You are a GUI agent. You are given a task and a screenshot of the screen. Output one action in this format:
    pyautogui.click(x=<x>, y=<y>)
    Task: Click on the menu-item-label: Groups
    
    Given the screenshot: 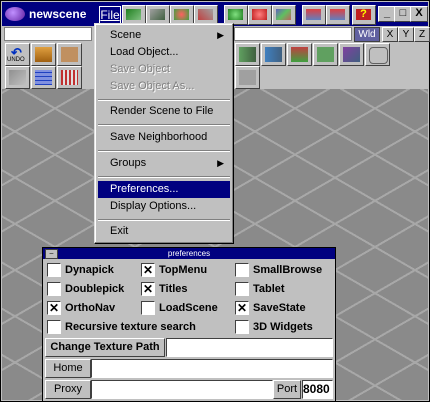 What is the action you would take?
    pyautogui.click(x=128, y=163)
    